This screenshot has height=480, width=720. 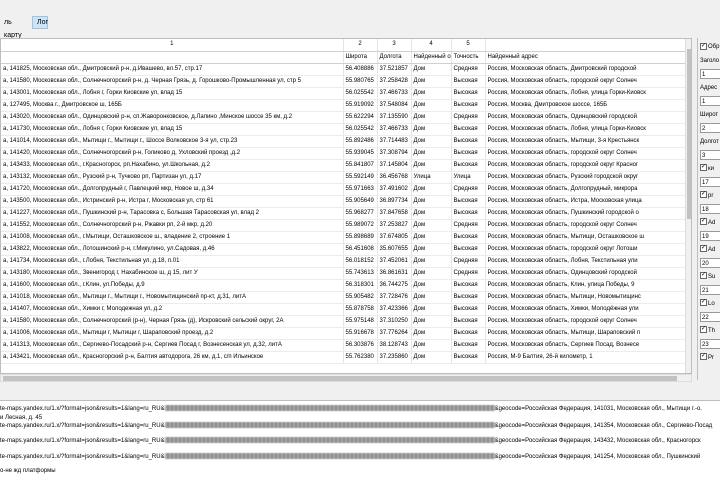 What do you see at coordinates (707, 358) in the screenshot?
I see `option-checkbox: ✓ Pr` at bounding box center [707, 358].